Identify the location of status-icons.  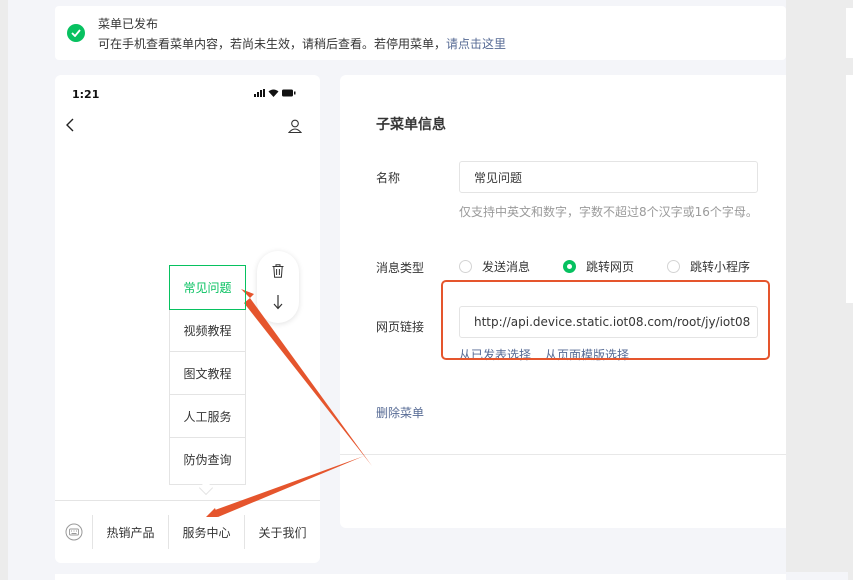
(275, 93).